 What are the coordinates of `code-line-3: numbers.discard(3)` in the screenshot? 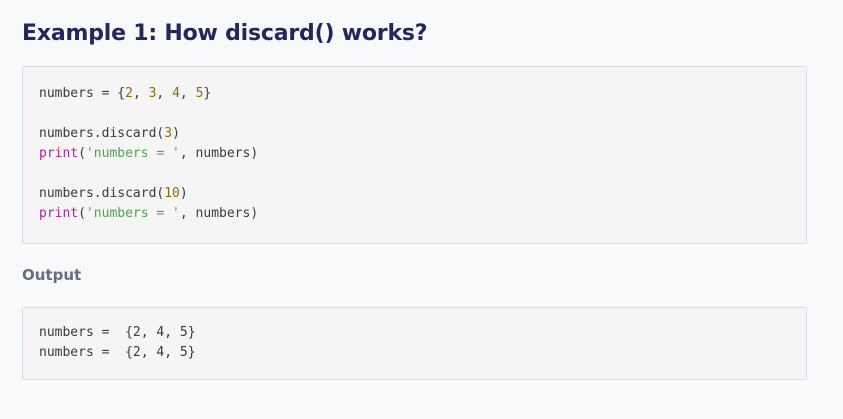 It's located at (148, 134).